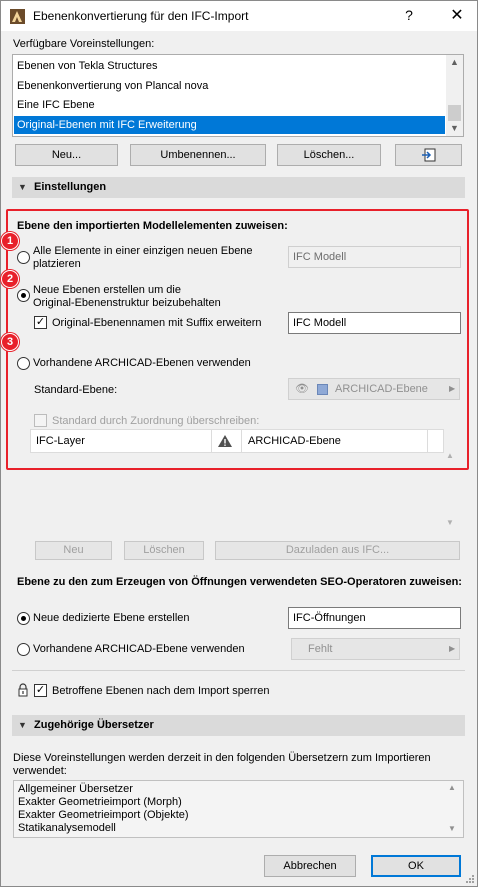 This screenshot has height=887, width=478. Describe the element at coordinates (294, 441) in the screenshot. I see `col-archicad-layer: ARCHICAD-Ebene` at that location.